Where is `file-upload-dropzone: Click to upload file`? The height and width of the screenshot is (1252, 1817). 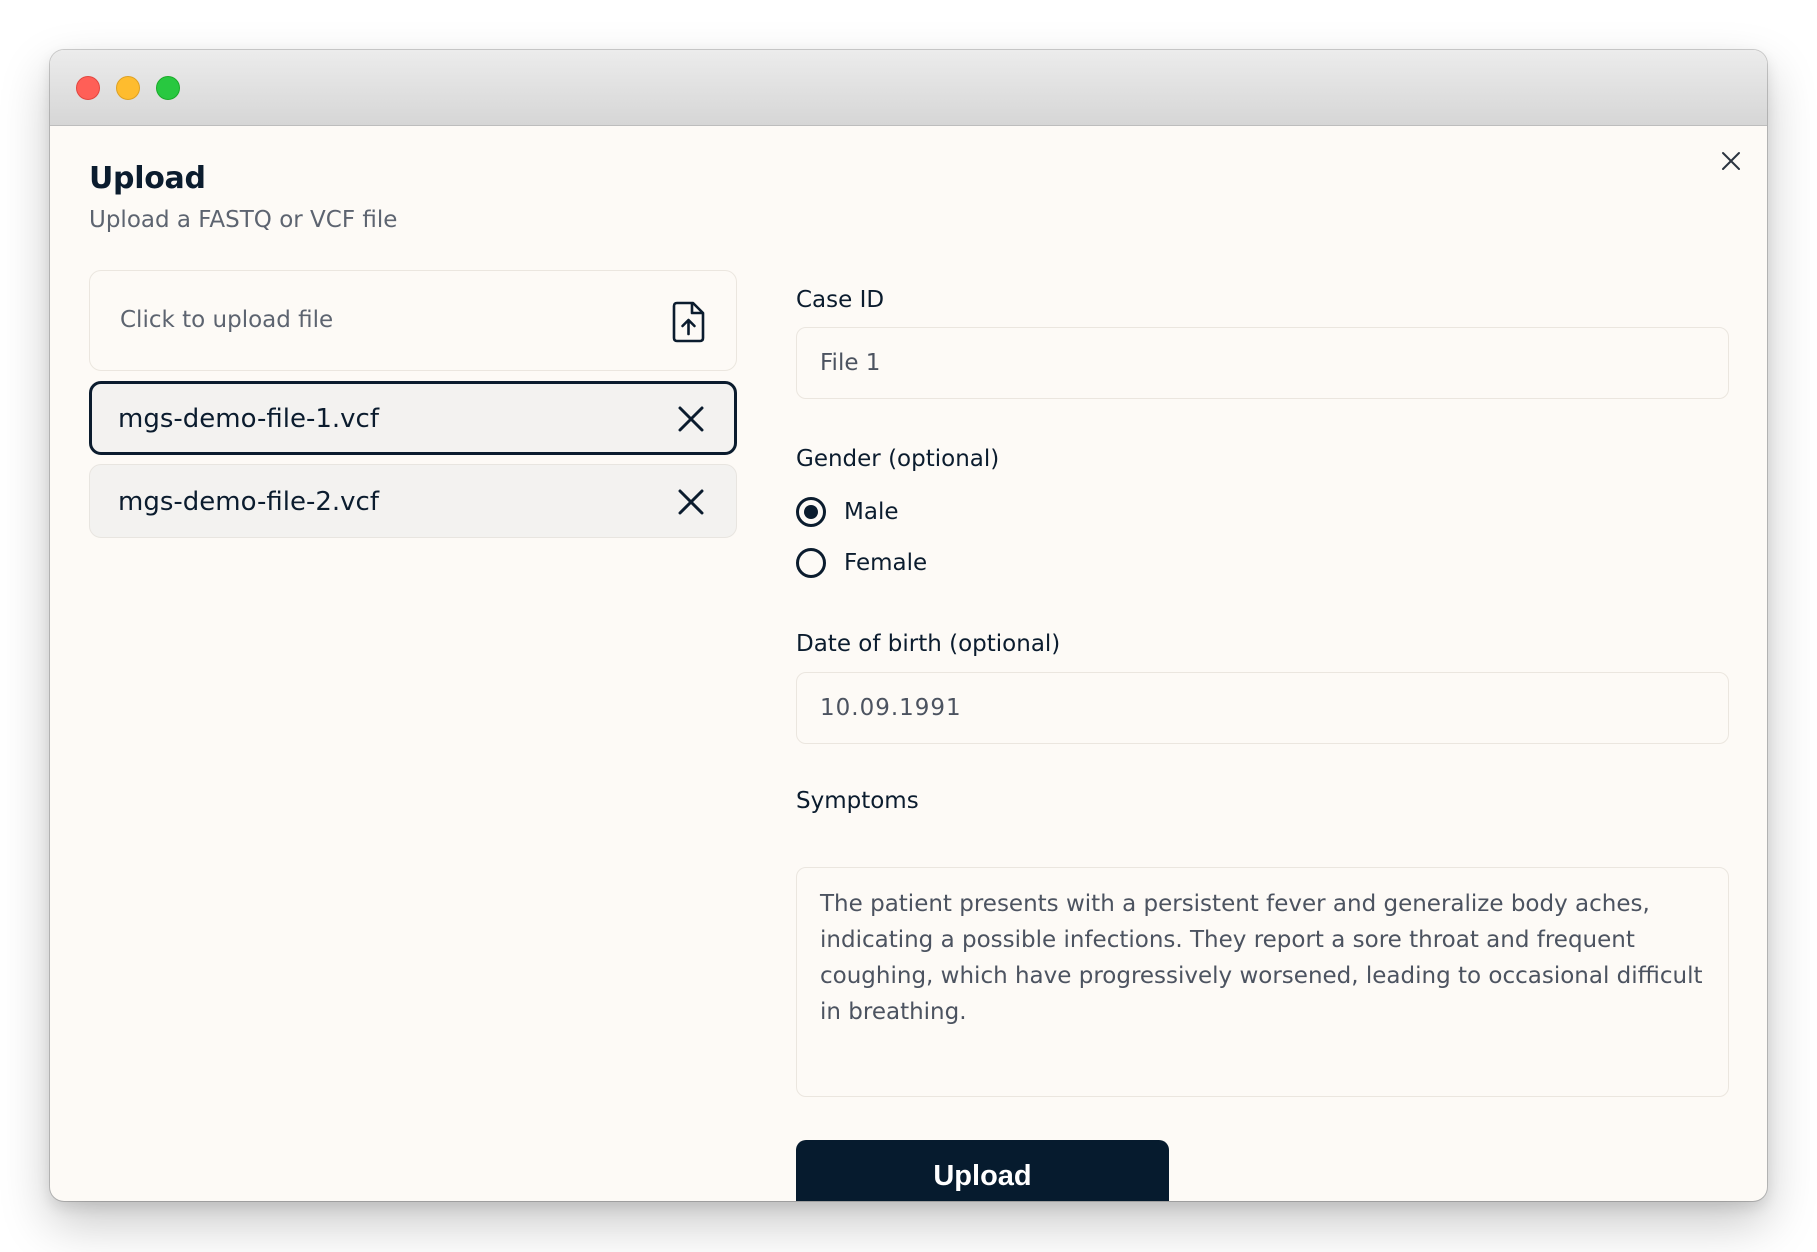 file-upload-dropzone: Click to upload file is located at coordinates (413, 320).